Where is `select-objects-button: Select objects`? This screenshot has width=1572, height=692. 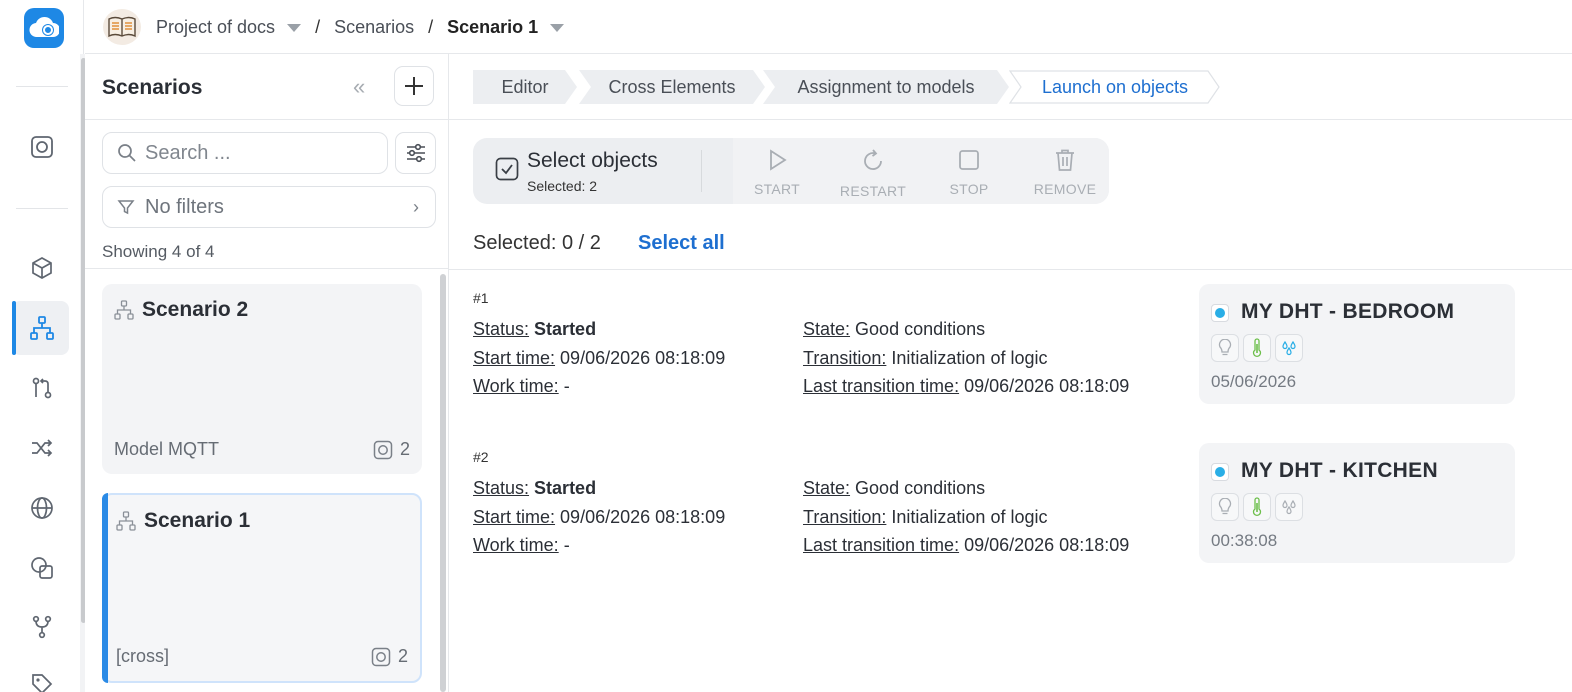
select-objects-button: Select objects is located at coordinates (592, 161).